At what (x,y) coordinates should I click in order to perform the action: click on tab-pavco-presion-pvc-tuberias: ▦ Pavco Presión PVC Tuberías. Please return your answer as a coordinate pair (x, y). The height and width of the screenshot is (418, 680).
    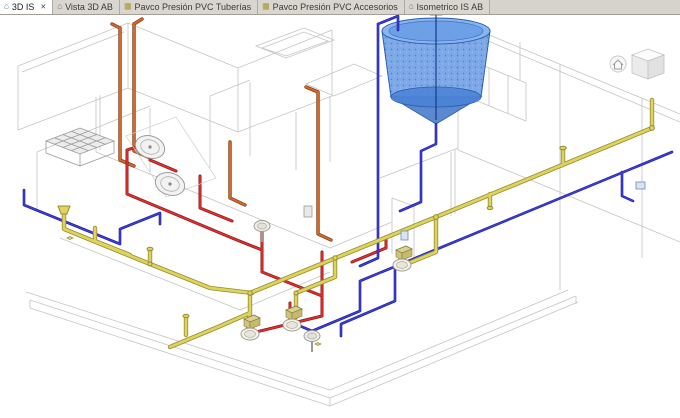
    Looking at the image, I should click on (189, 7).